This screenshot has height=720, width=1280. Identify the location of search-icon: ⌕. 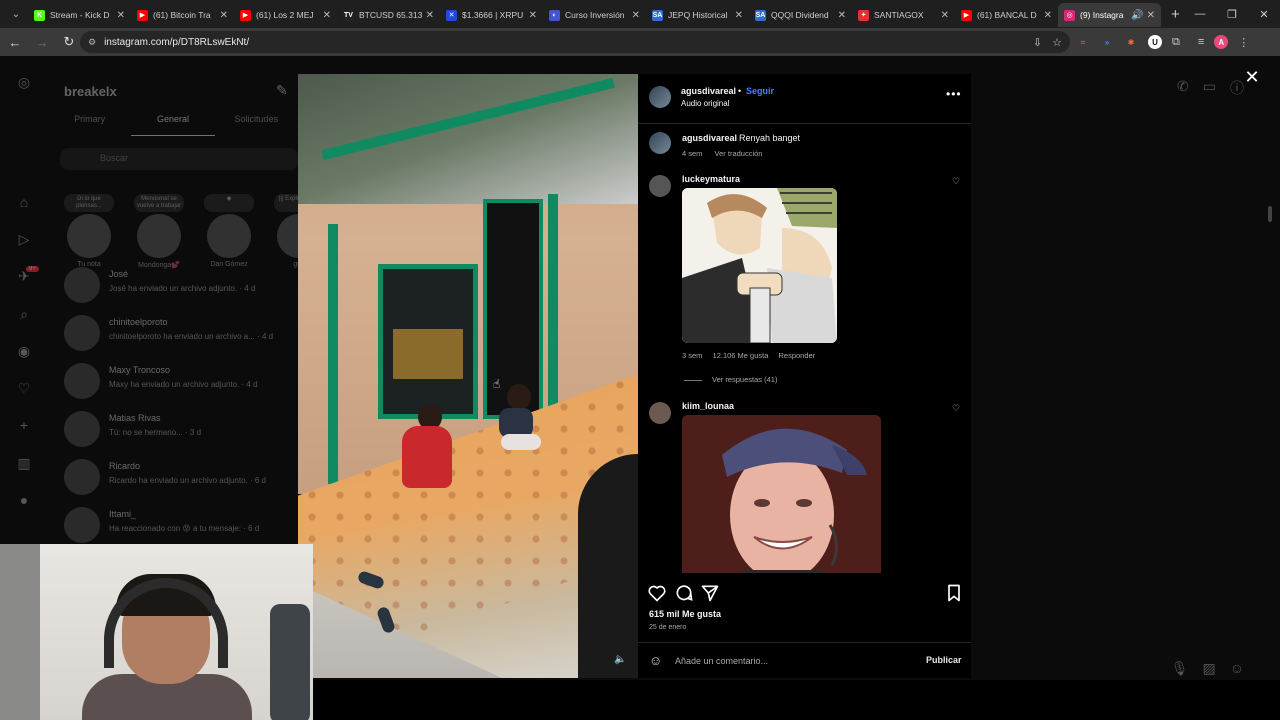
(24, 314).